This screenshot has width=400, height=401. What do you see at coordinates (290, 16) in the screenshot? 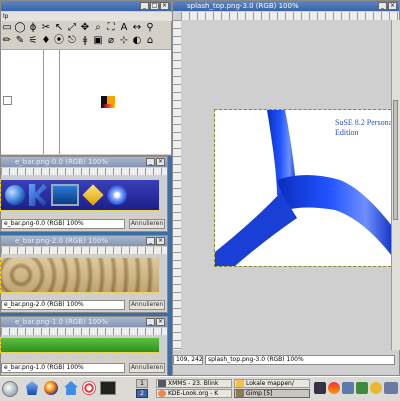
I see `horizontal-ruler` at bounding box center [290, 16].